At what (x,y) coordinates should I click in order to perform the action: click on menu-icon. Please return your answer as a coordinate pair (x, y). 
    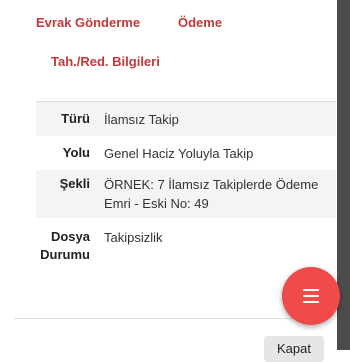
    Looking at the image, I should click on (311, 296).